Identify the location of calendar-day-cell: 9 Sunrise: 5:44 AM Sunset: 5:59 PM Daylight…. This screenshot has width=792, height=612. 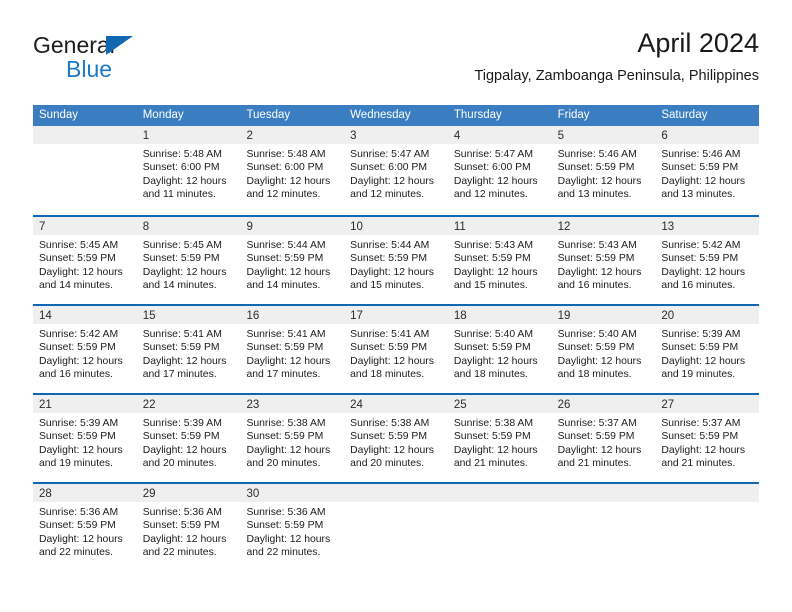
(292, 260).